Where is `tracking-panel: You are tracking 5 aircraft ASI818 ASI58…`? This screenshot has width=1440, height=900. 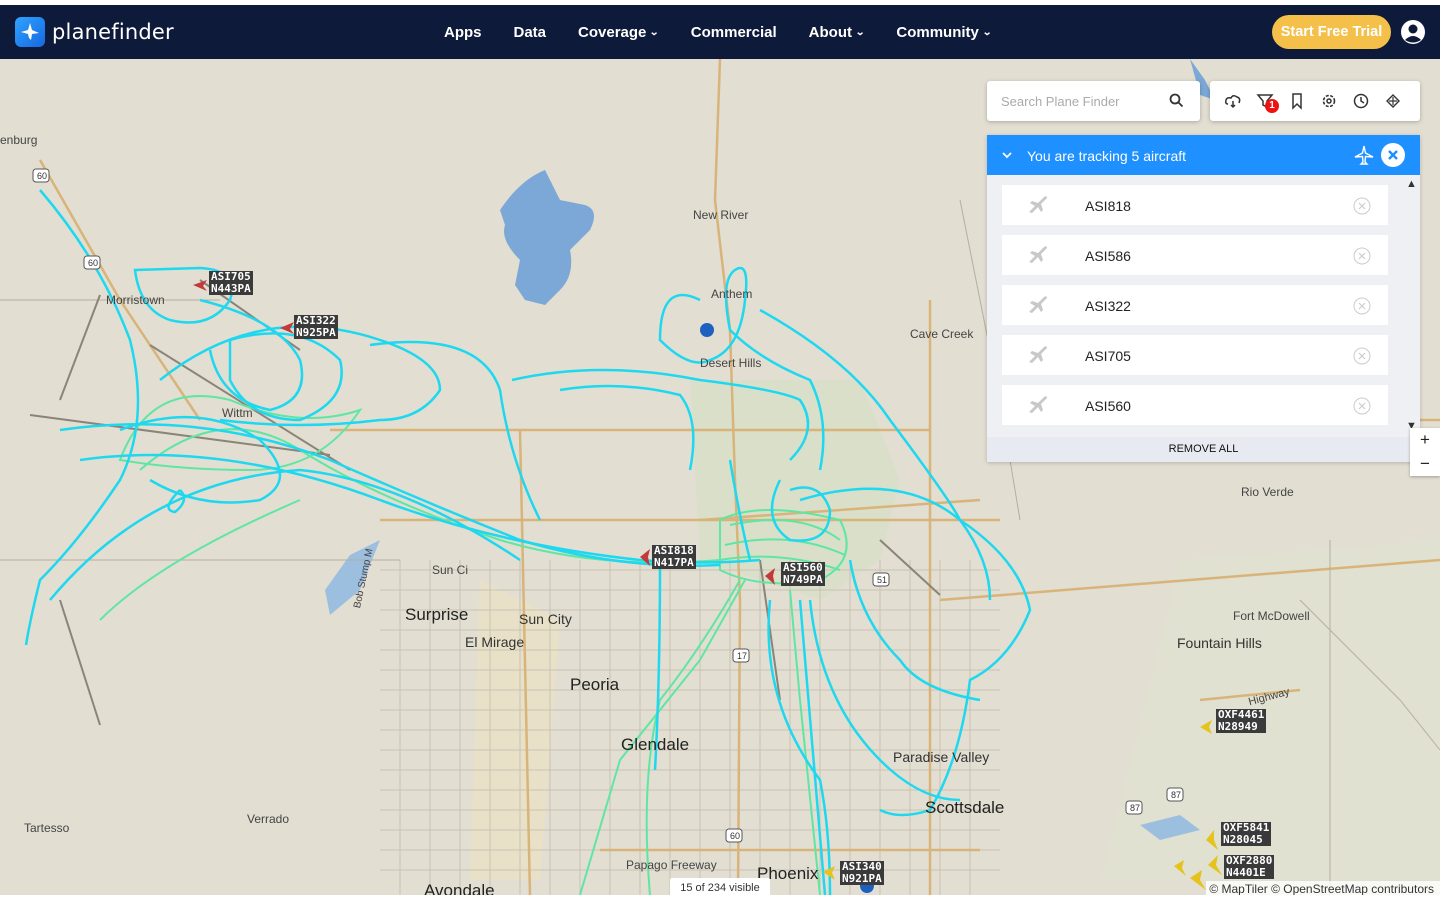
tracking-panel: You are tracking 5 aircraft ASI818 ASI58… is located at coordinates (1203, 298).